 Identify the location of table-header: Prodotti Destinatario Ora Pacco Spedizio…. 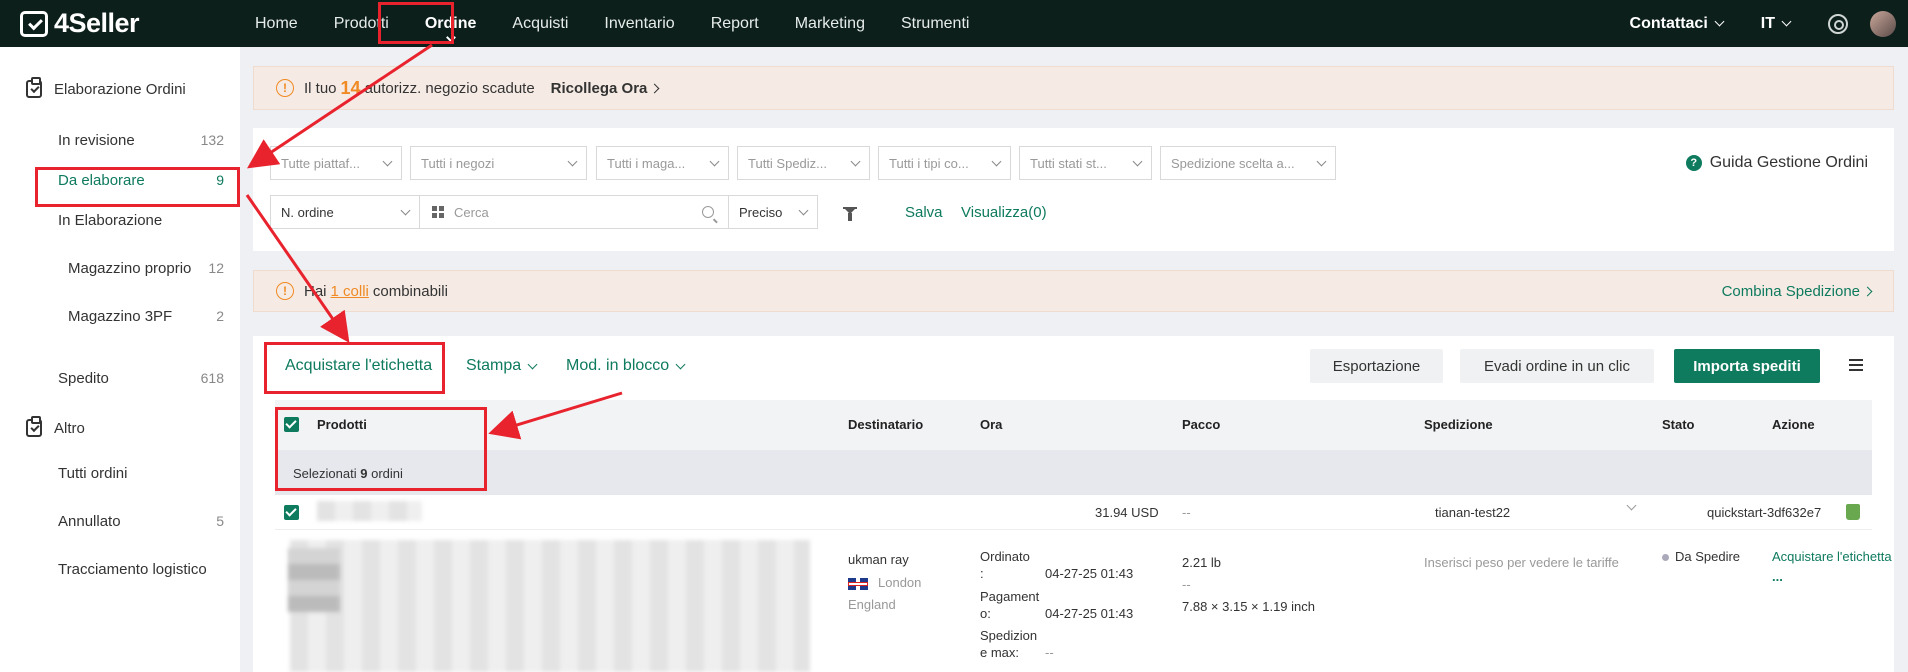
(1073, 425).